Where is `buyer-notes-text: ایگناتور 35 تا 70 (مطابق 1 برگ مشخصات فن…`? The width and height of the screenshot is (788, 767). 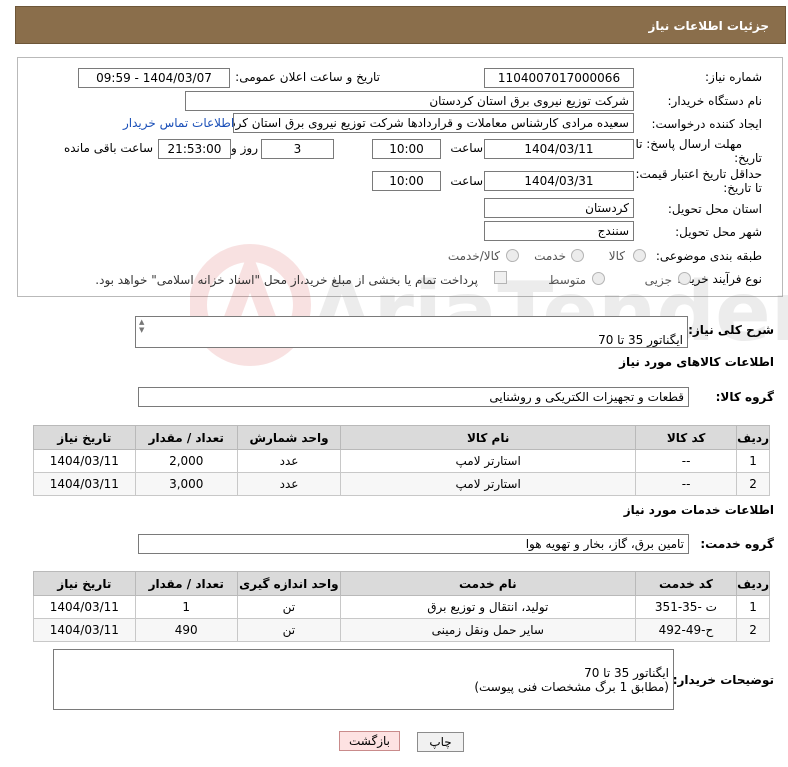 buyer-notes-text: ایگناتور 35 تا 70 (مطابق 1 برگ مشخصات فن… is located at coordinates (571, 680).